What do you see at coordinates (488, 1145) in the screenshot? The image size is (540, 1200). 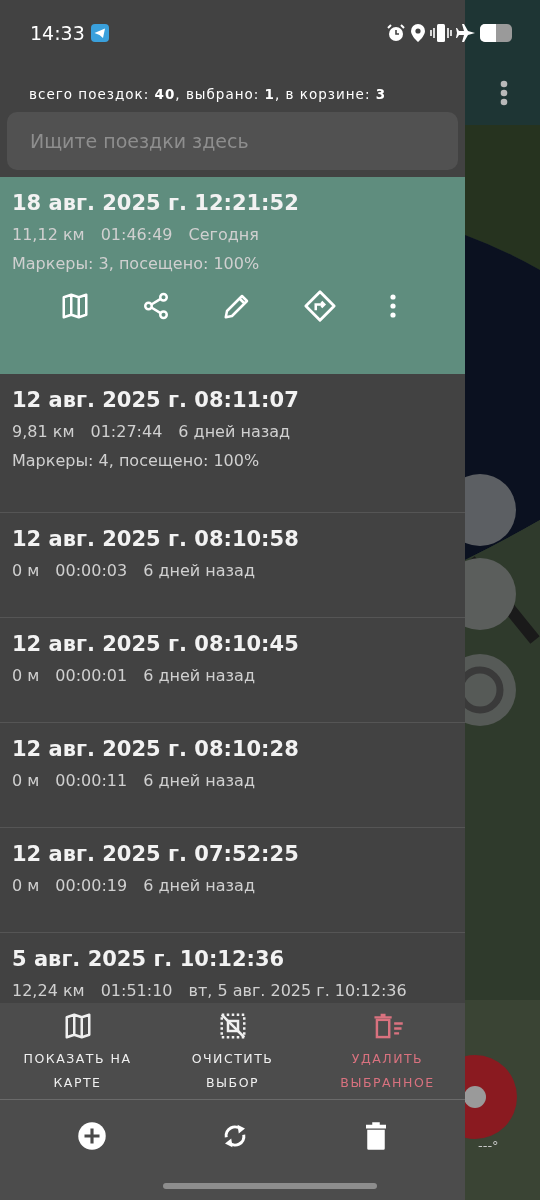 I see `heading-readout: ---°` at bounding box center [488, 1145].